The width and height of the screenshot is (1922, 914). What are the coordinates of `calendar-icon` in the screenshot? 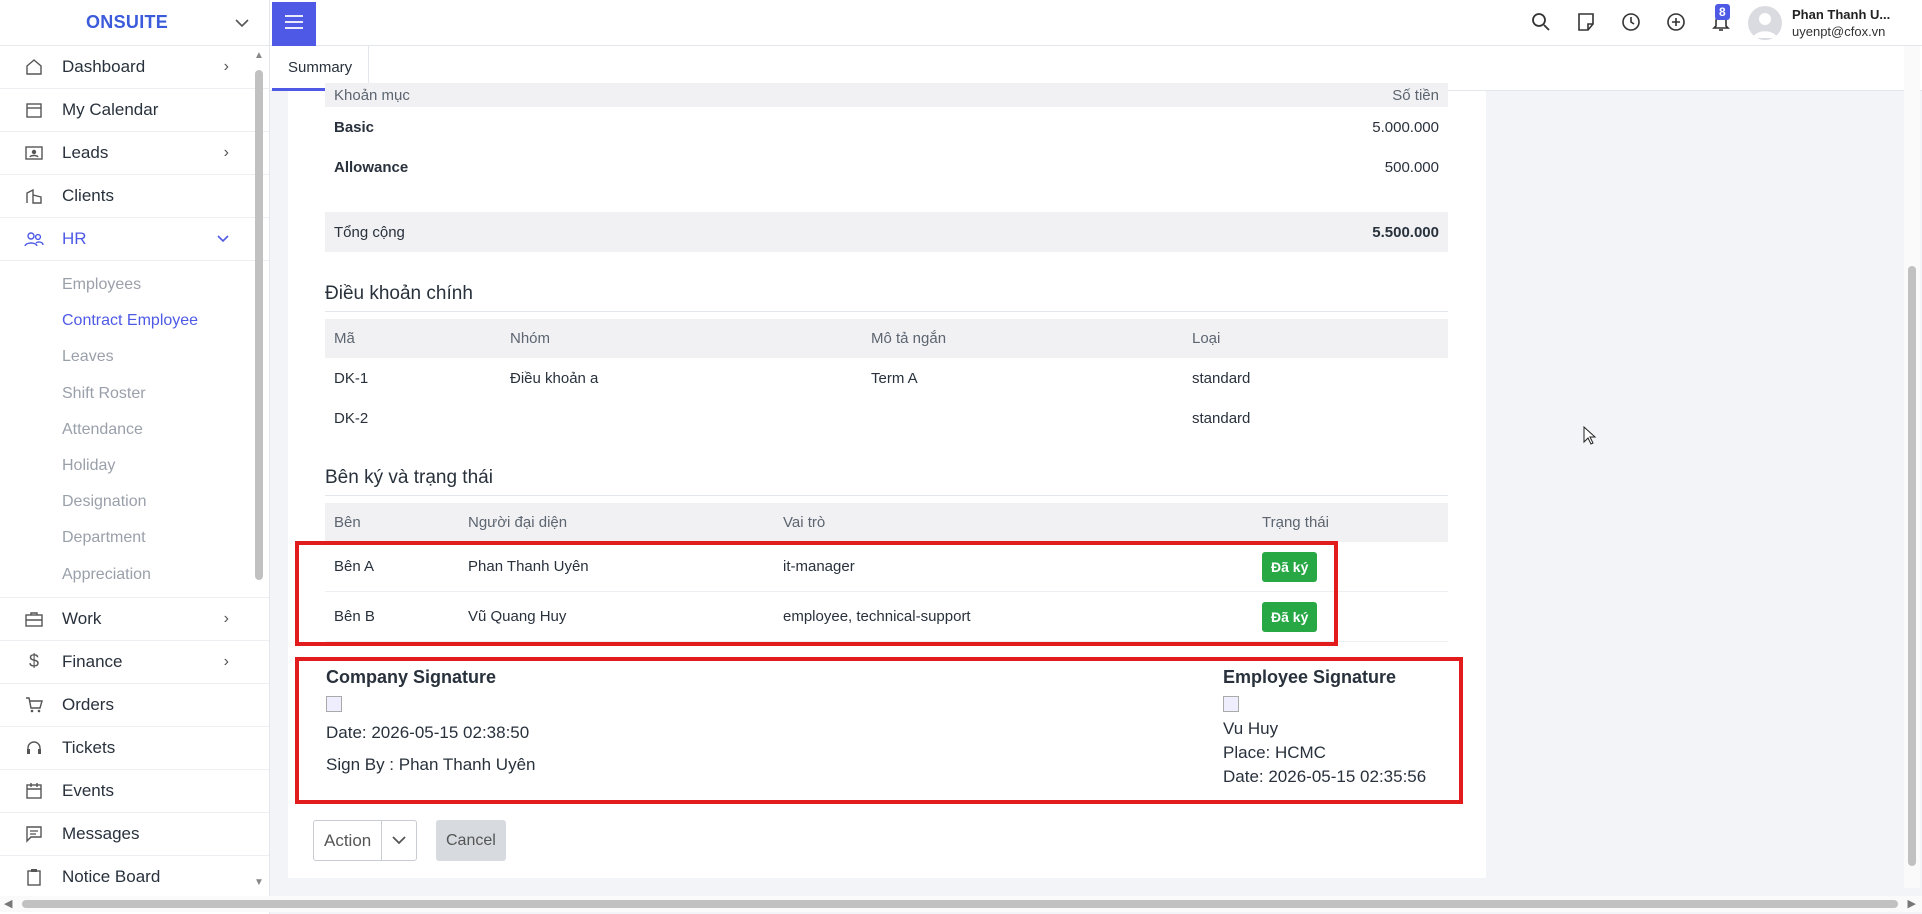 It's located at (34, 110).